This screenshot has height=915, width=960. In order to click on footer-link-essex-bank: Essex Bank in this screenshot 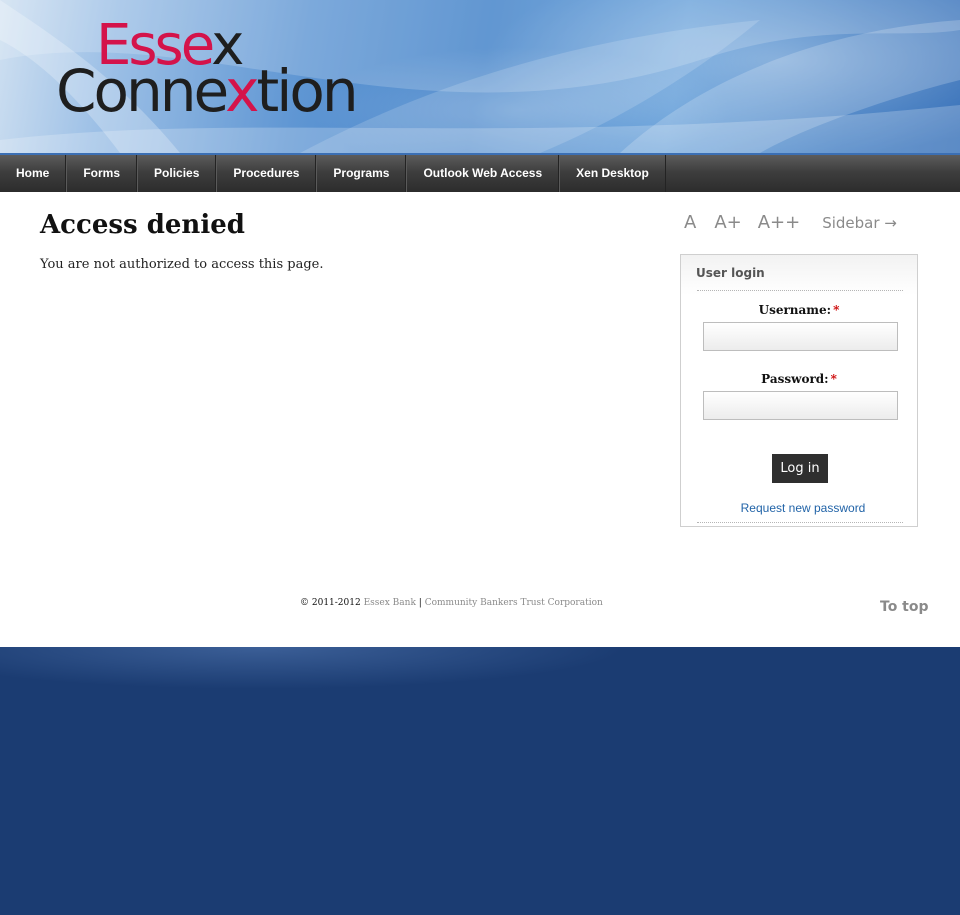, I will do `click(390, 603)`.